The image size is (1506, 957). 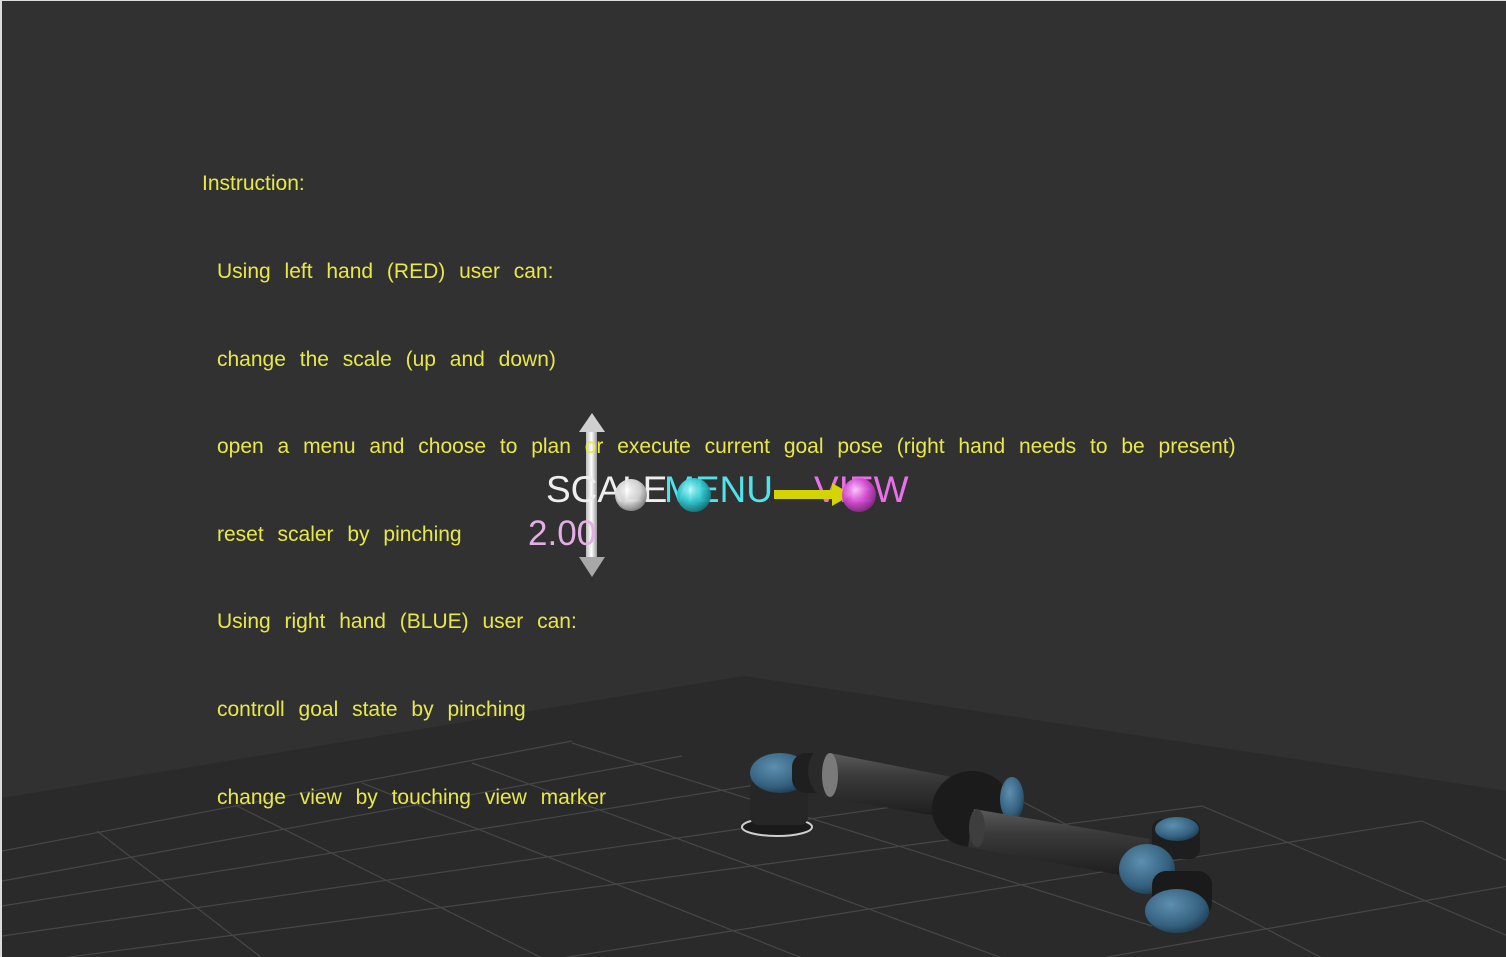 What do you see at coordinates (718, 489) in the screenshot?
I see `menu-marker-label: MENU` at bounding box center [718, 489].